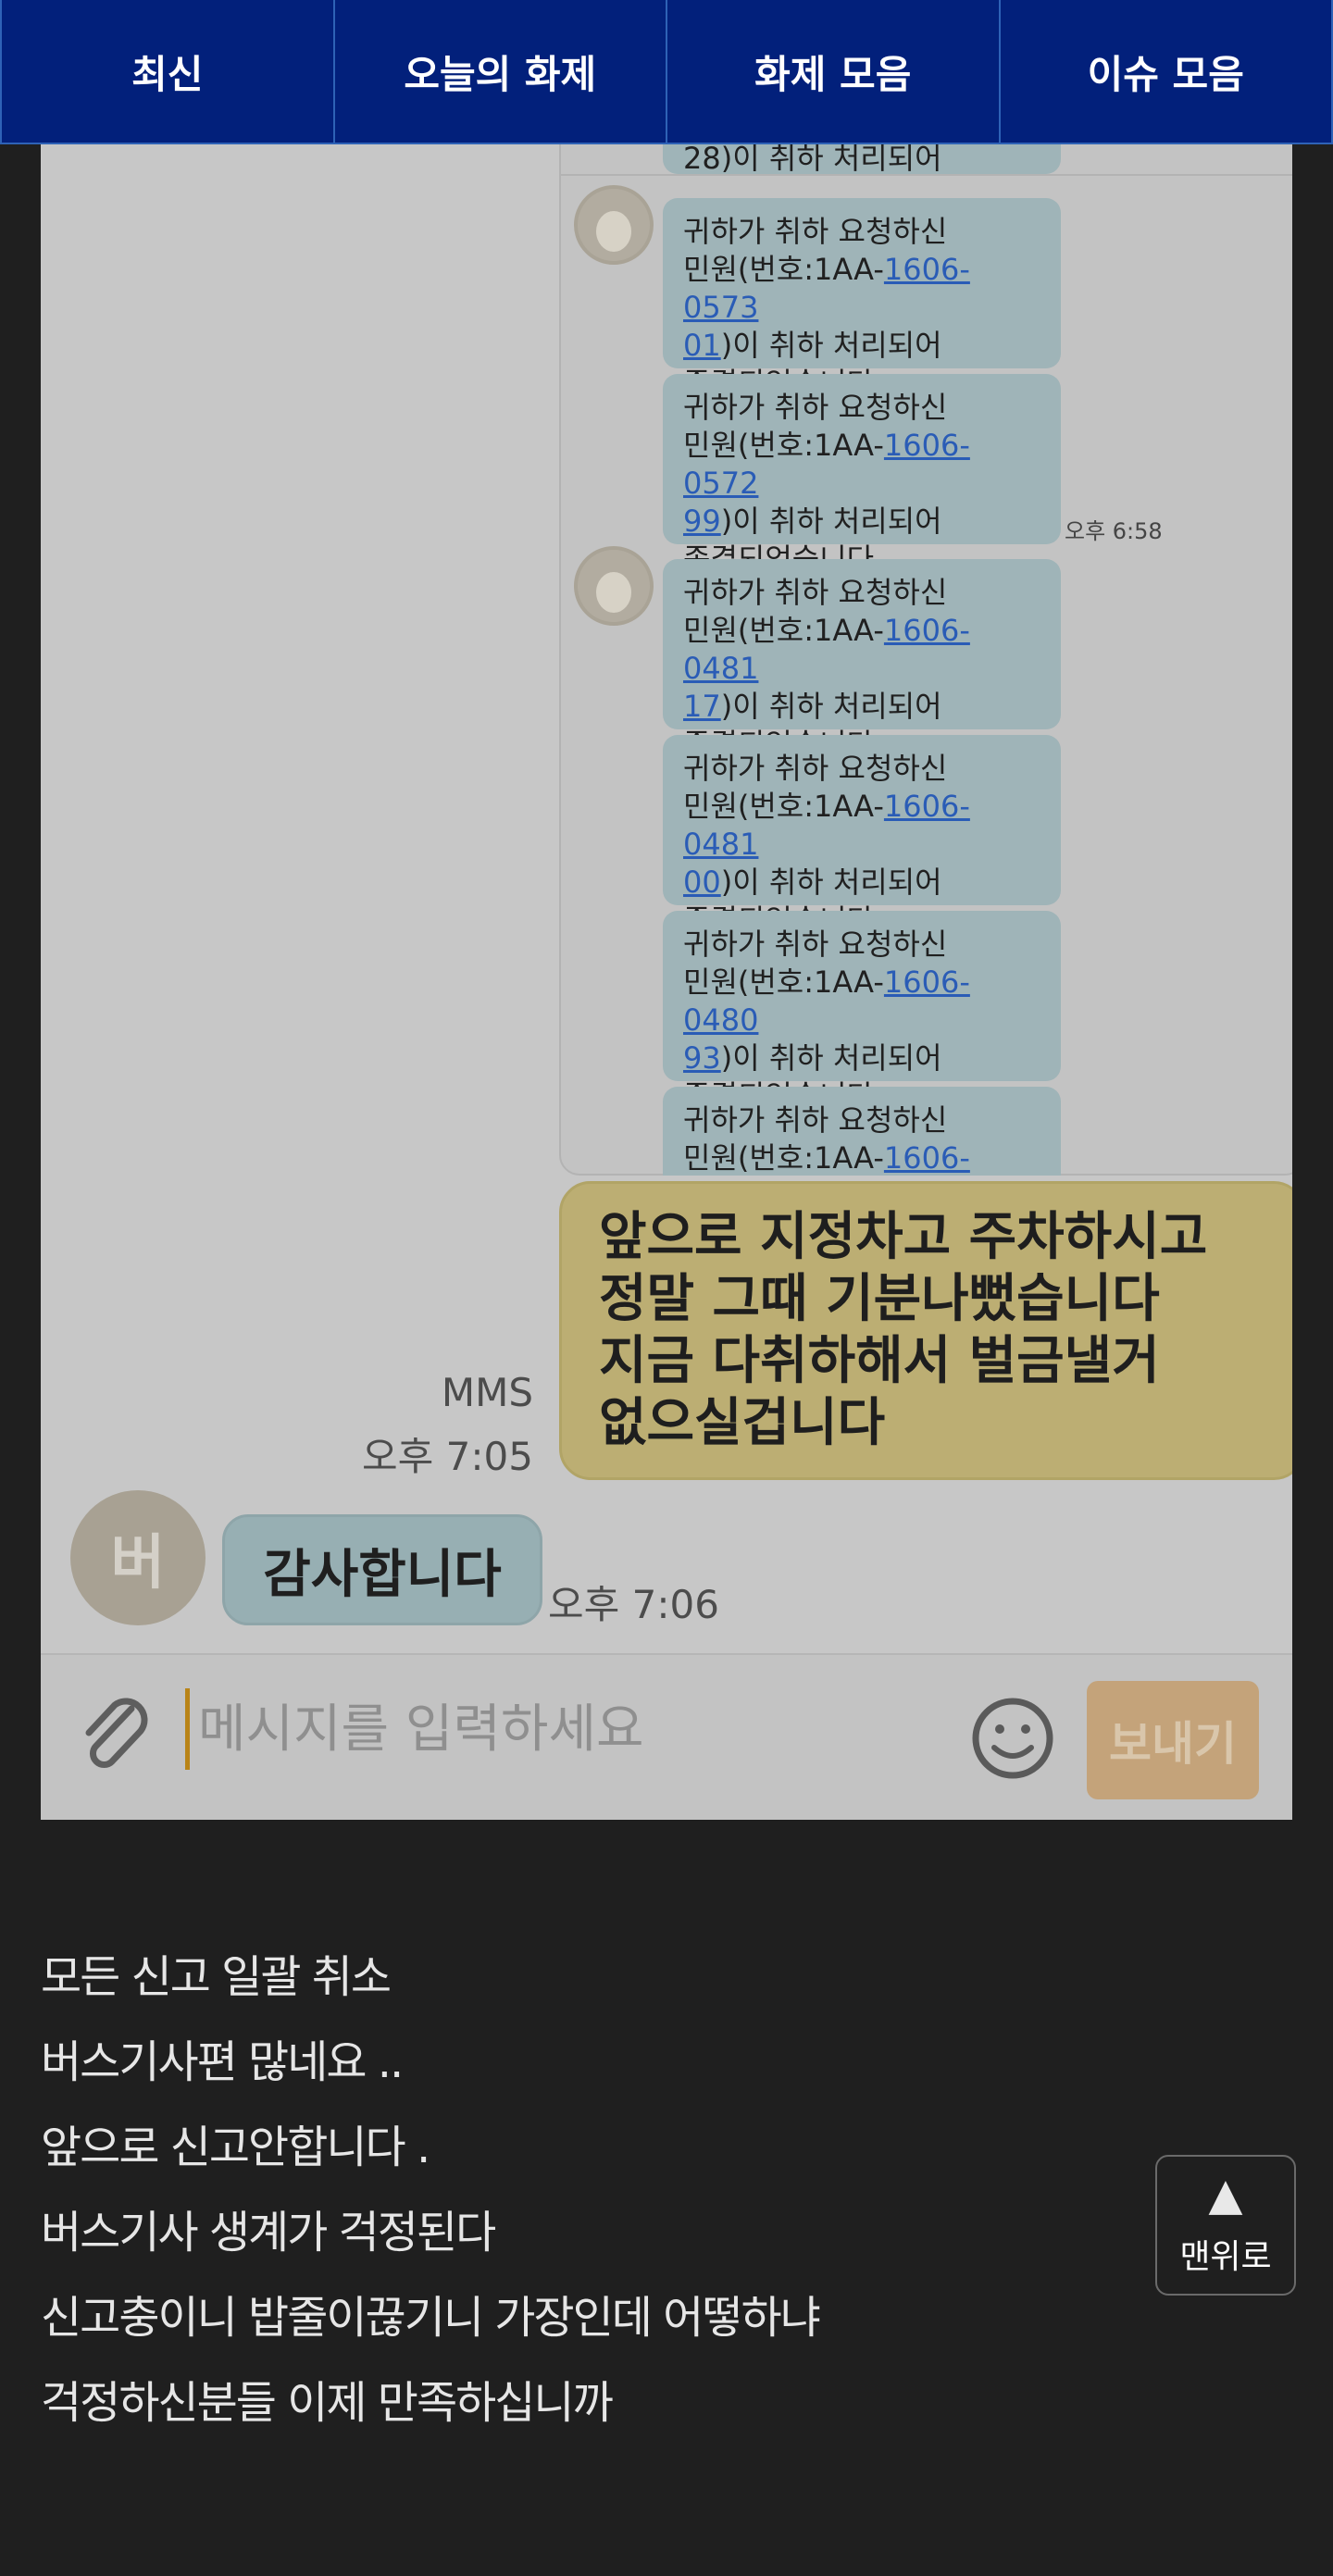 This screenshot has width=1333, height=2576. I want to click on emoji-icon, so click(1013, 1738).